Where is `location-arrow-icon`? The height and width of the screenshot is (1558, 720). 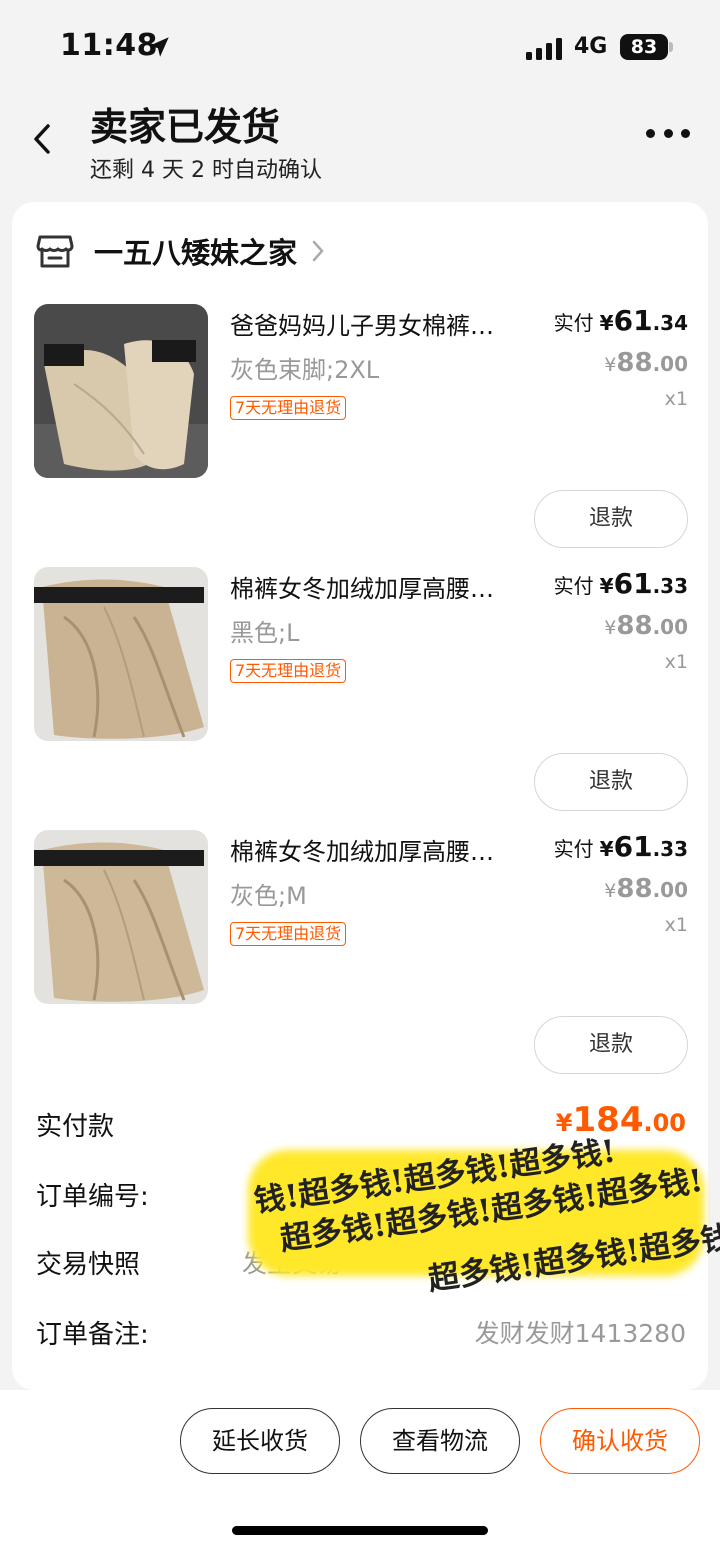
location-arrow-icon is located at coordinates (159, 47).